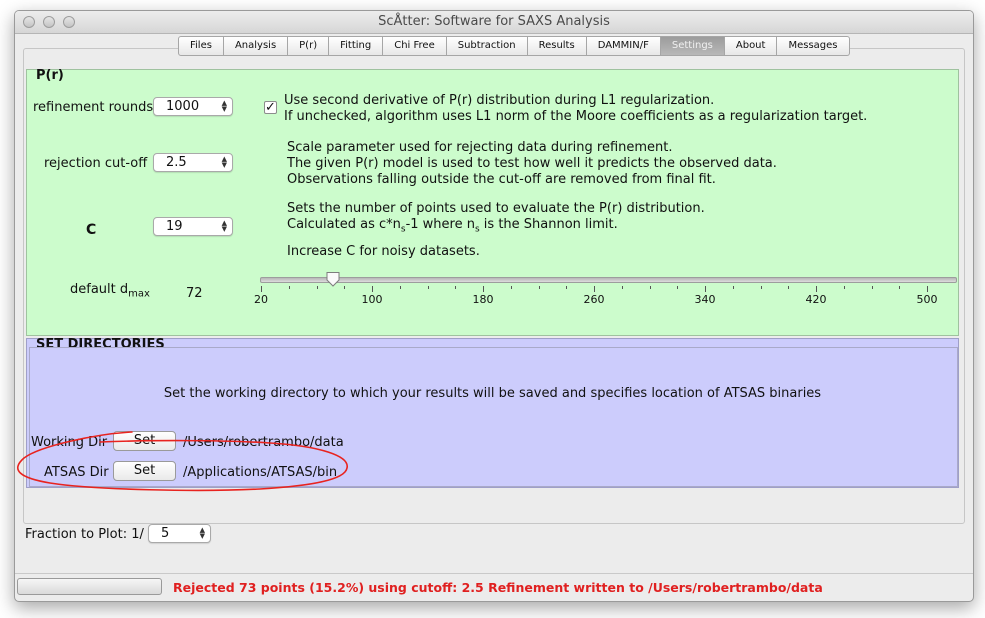  Describe the element at coordinates (813, 46) in the screenshot. I see `tab-messages: Messages` at that location.